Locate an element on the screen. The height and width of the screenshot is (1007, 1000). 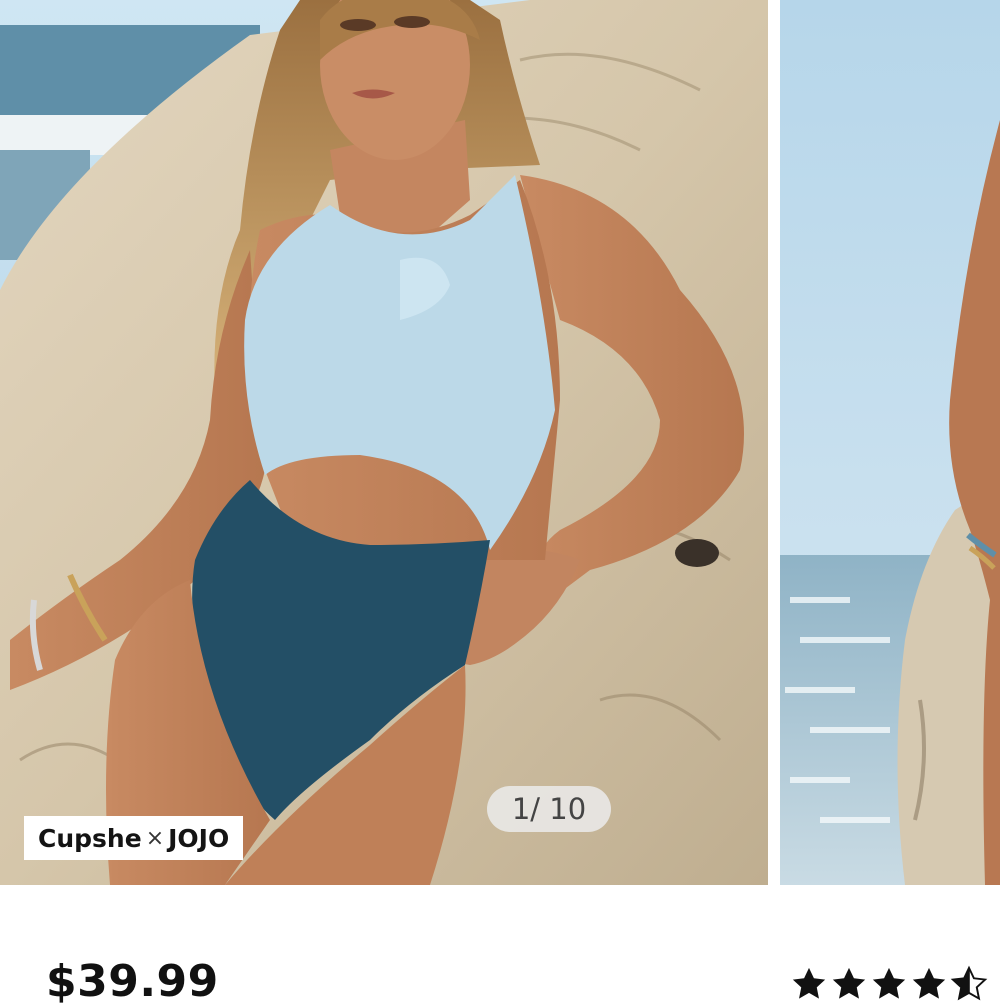
product-rating is located at coordinates (889, 984).